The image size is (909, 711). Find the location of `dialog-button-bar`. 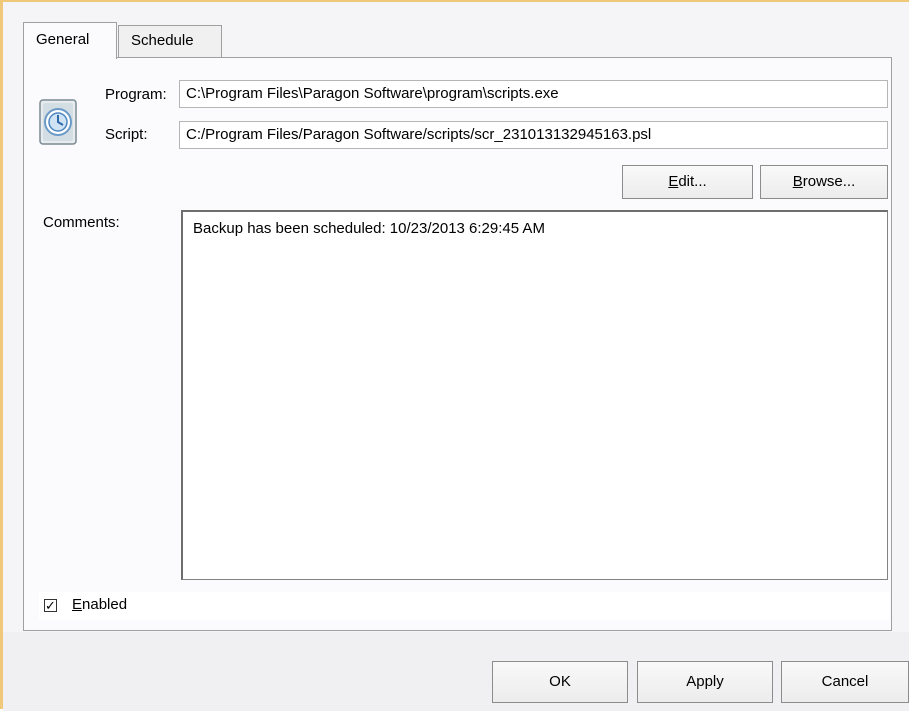

dialog-button-bar is located at coordinates (456, 671).